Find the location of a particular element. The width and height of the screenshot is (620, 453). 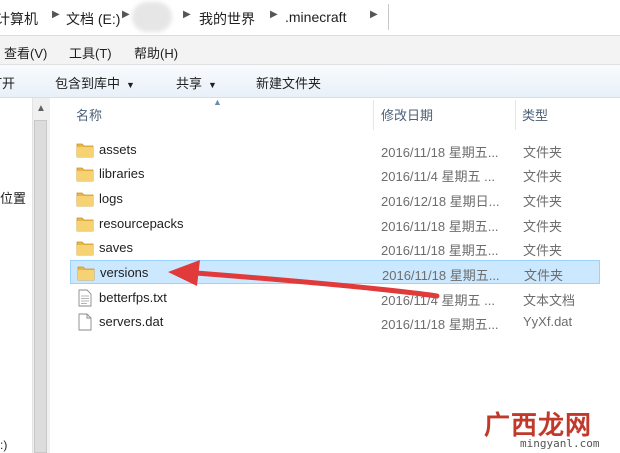

file-name: assets is located at coordinates (118, 149).